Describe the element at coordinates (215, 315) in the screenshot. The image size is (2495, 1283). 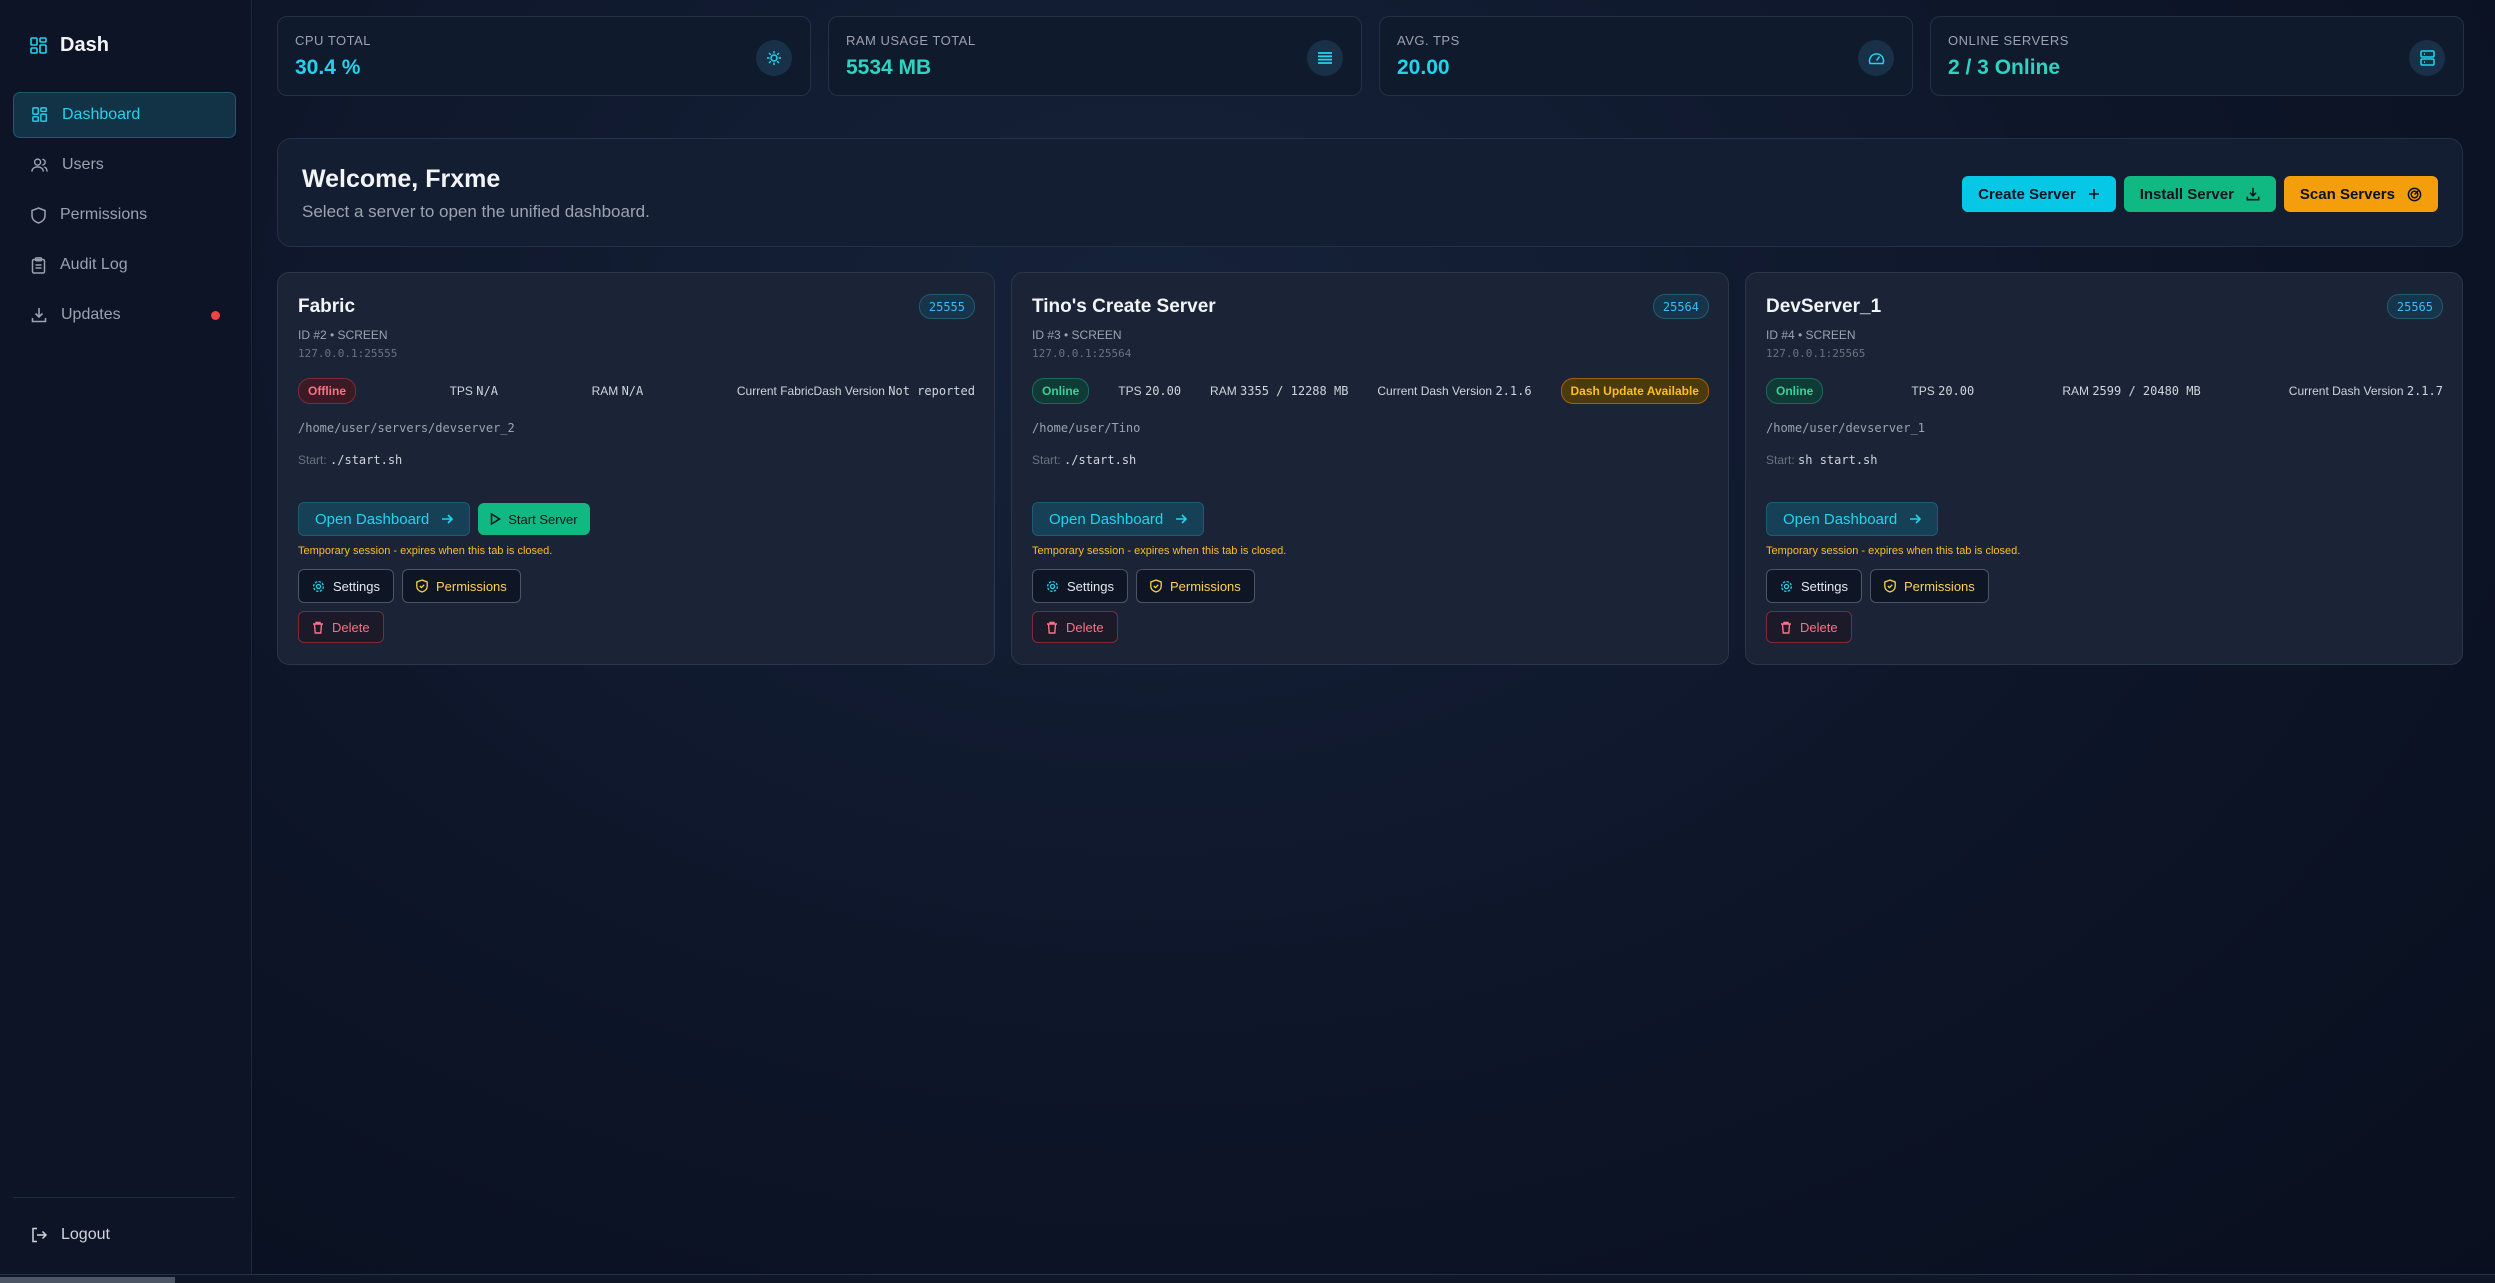
I see `notification-dot` at that location.